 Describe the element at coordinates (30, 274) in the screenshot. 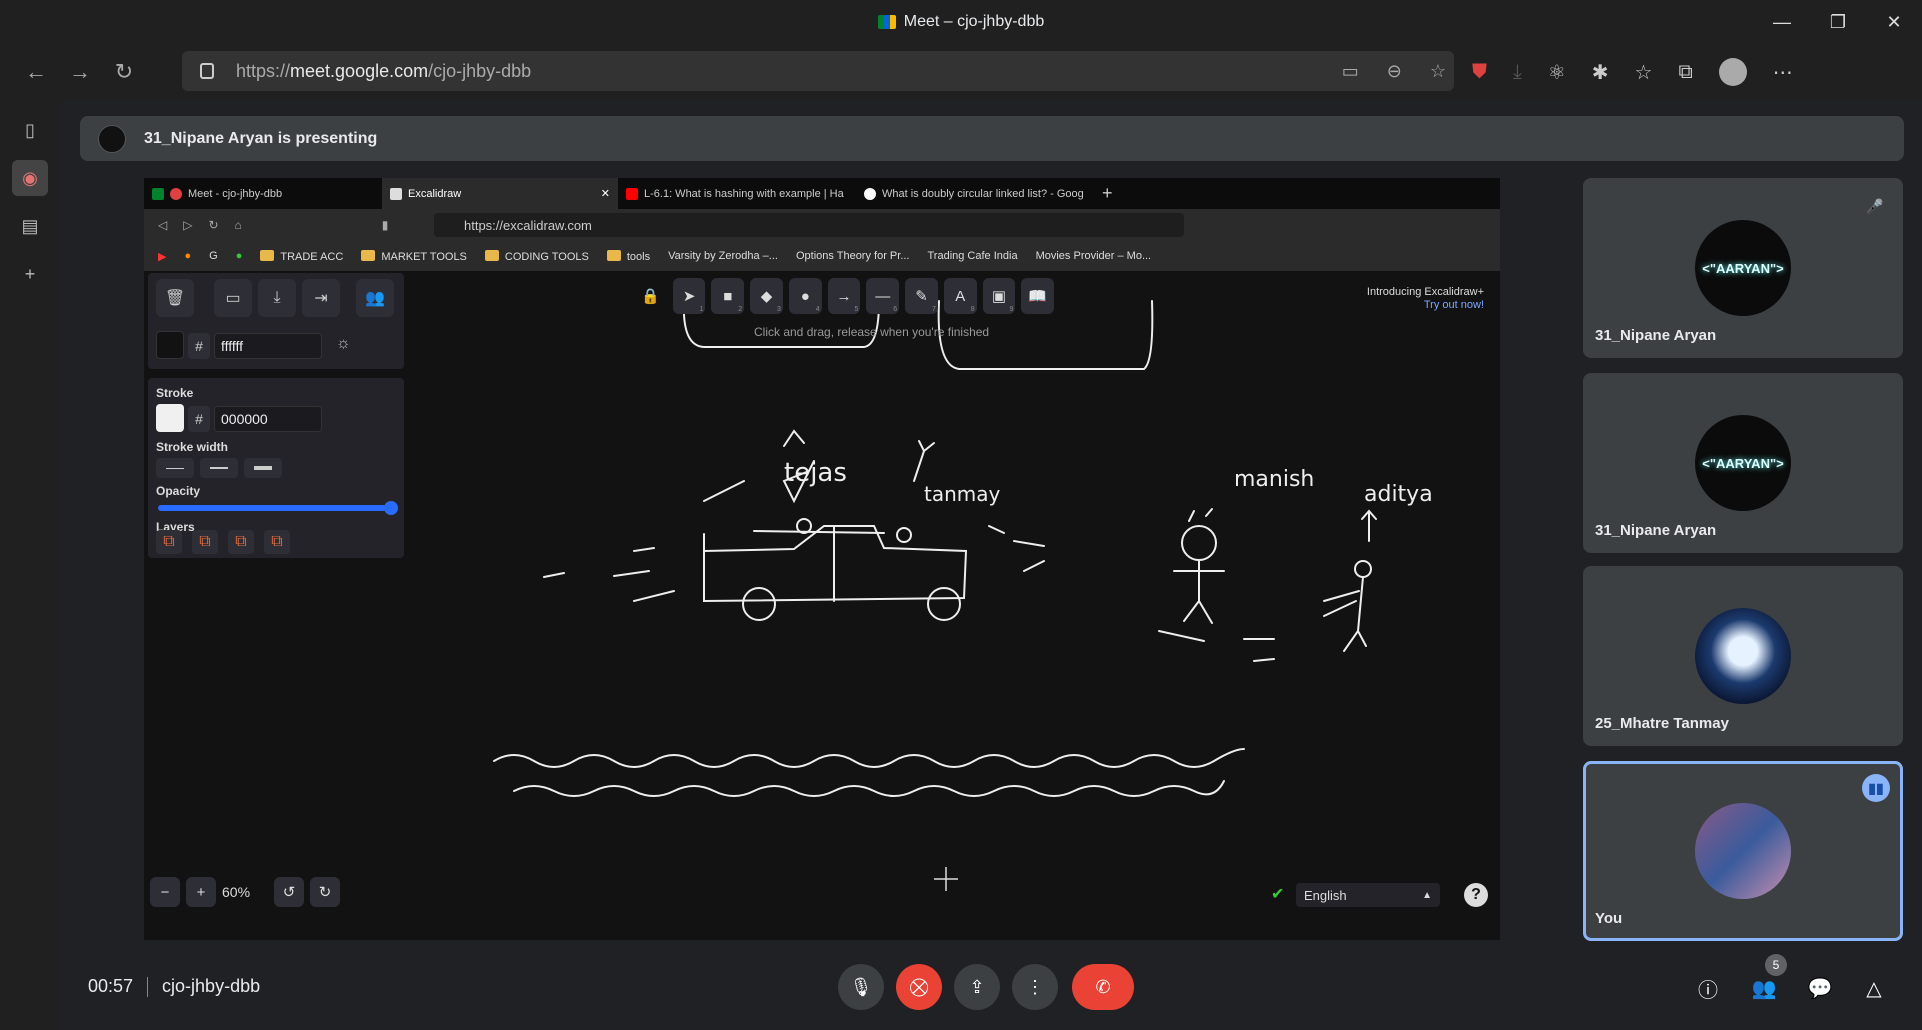

I see `add-icon: +` at that location.